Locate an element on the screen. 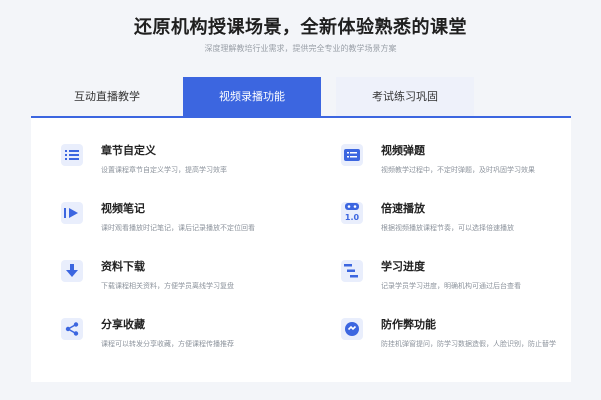  feature-desc: 课时观看播放时记笔记，课后记录播放不定位回看 is located at coordinates (178, 228).